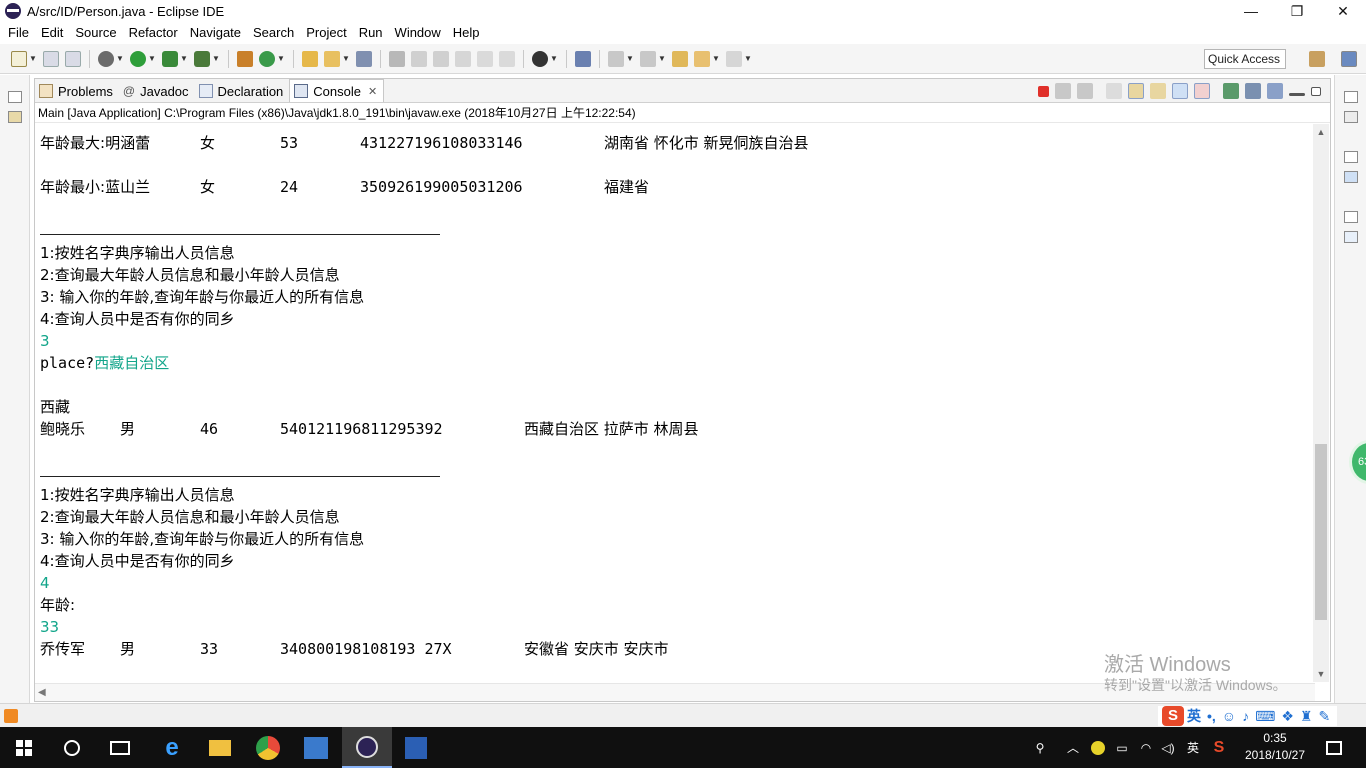 Image resolution: width=1366 pixels, height=768 pixels. Describe the element at coordinates (1114, 91) in the screenshot. I see `clear-console-icon` at that location.